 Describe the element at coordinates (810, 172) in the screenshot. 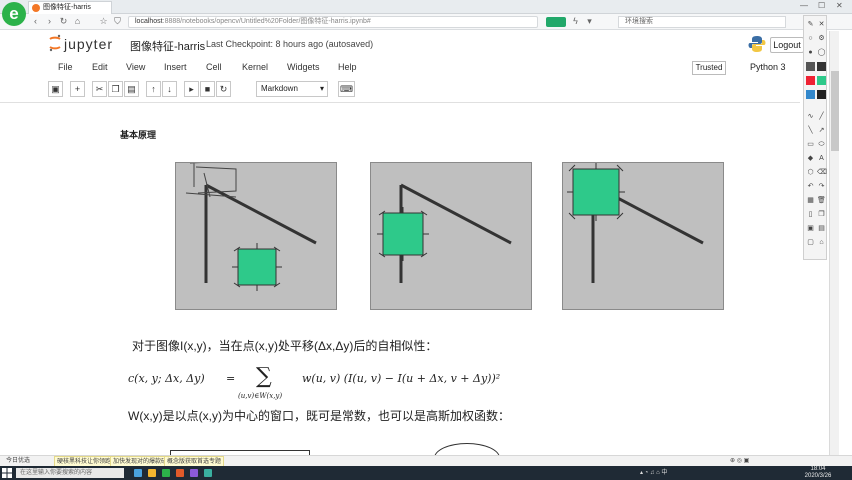

I see `shape-icon: ⬡` at that location.